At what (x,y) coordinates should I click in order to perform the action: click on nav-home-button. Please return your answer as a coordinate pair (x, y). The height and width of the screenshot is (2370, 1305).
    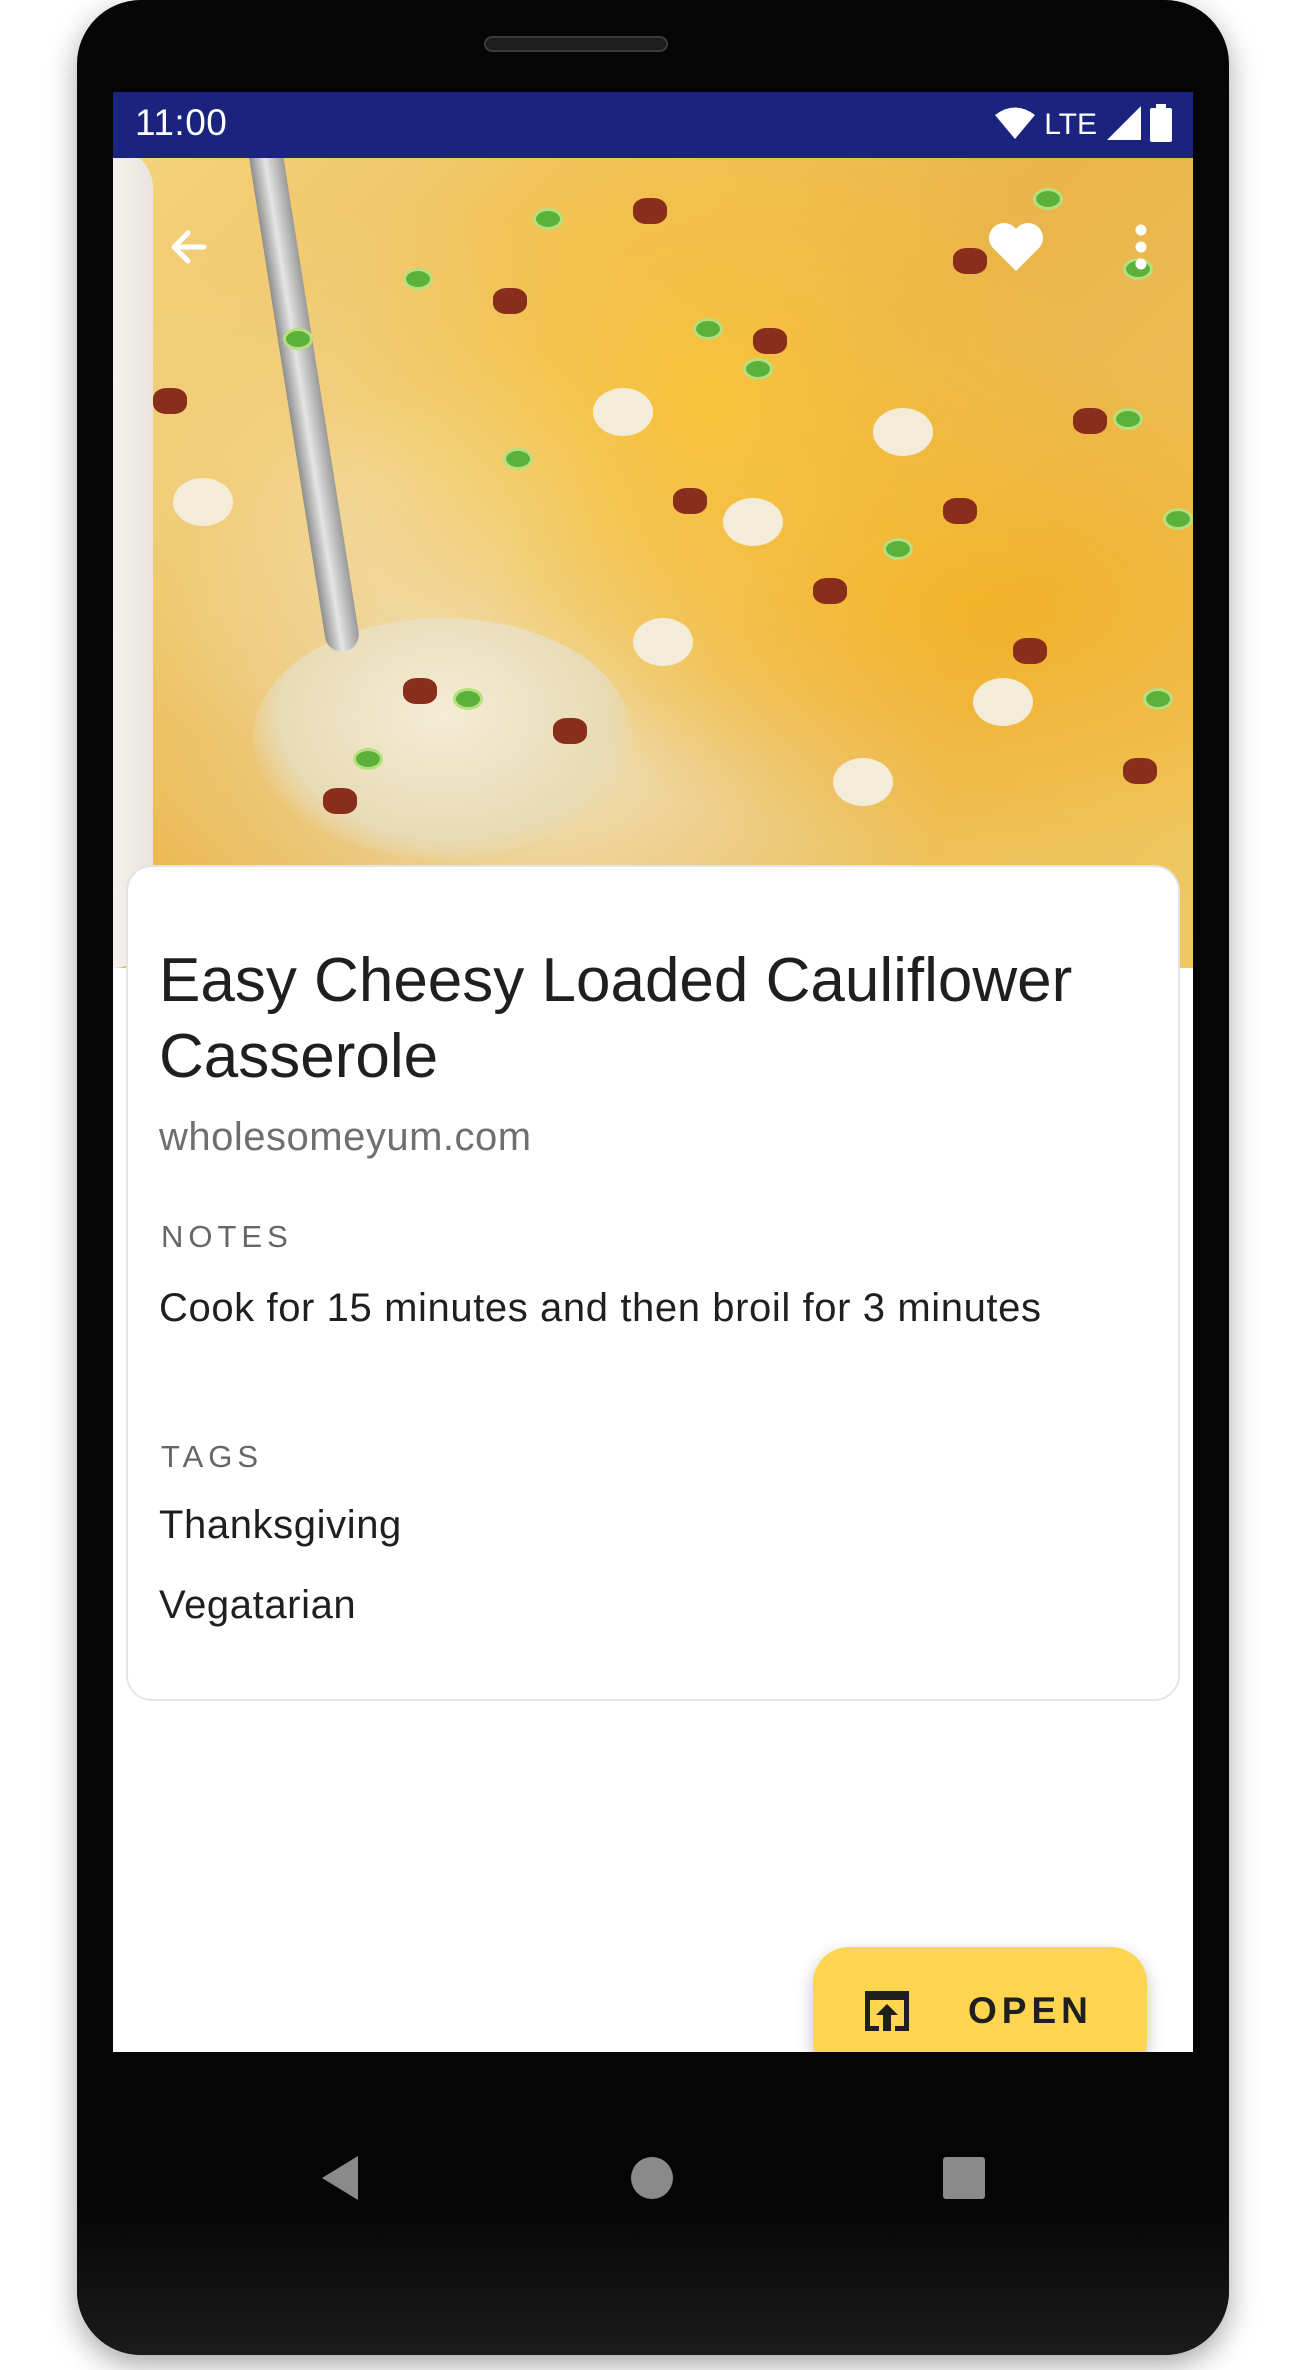
    Looking at the image, I should click on (652, 2180).